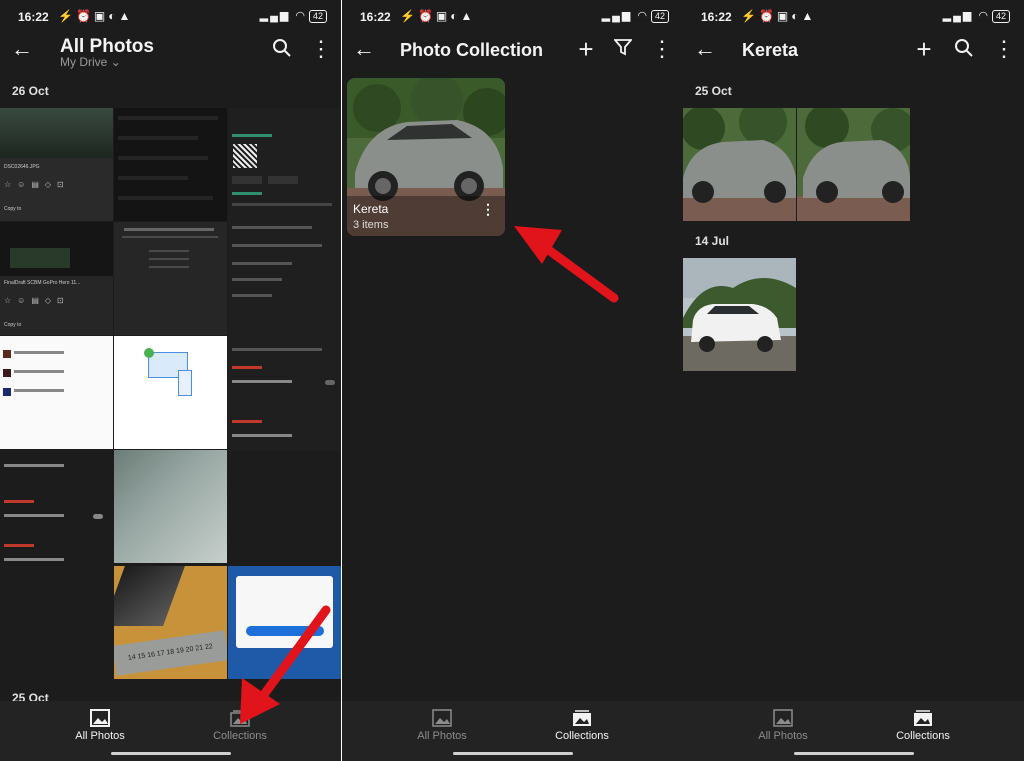  What do you see at coordinates (56, 164) in the screenshot?
I see `photo-thumbnail: DSC02646.JPG ☆☺▤◇⊡ Copy to` at bounding box center [56, 164].